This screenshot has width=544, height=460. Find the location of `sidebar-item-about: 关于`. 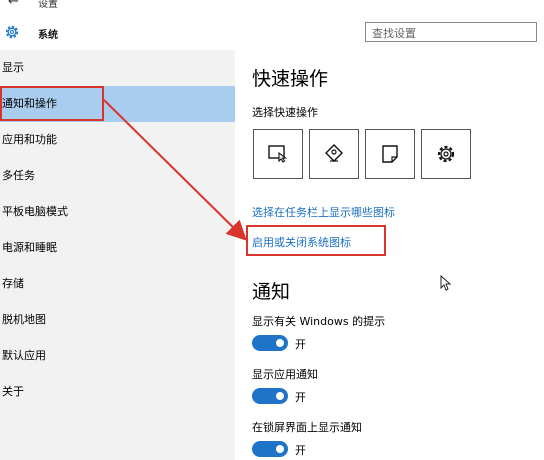

sidebar-item-about: 关于 is located at coordinates (117, 392).